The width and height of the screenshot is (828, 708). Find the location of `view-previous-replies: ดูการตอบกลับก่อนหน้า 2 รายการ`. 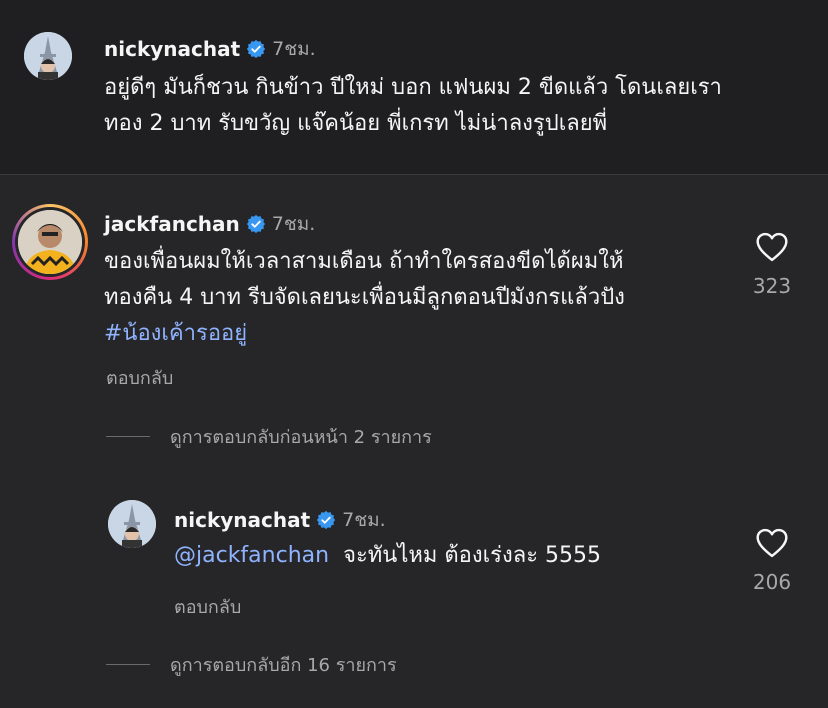

view-previous-replies: ดูการตอบกลับก่อนหน้า 2 รายการ is located at coordinates (269, 436).